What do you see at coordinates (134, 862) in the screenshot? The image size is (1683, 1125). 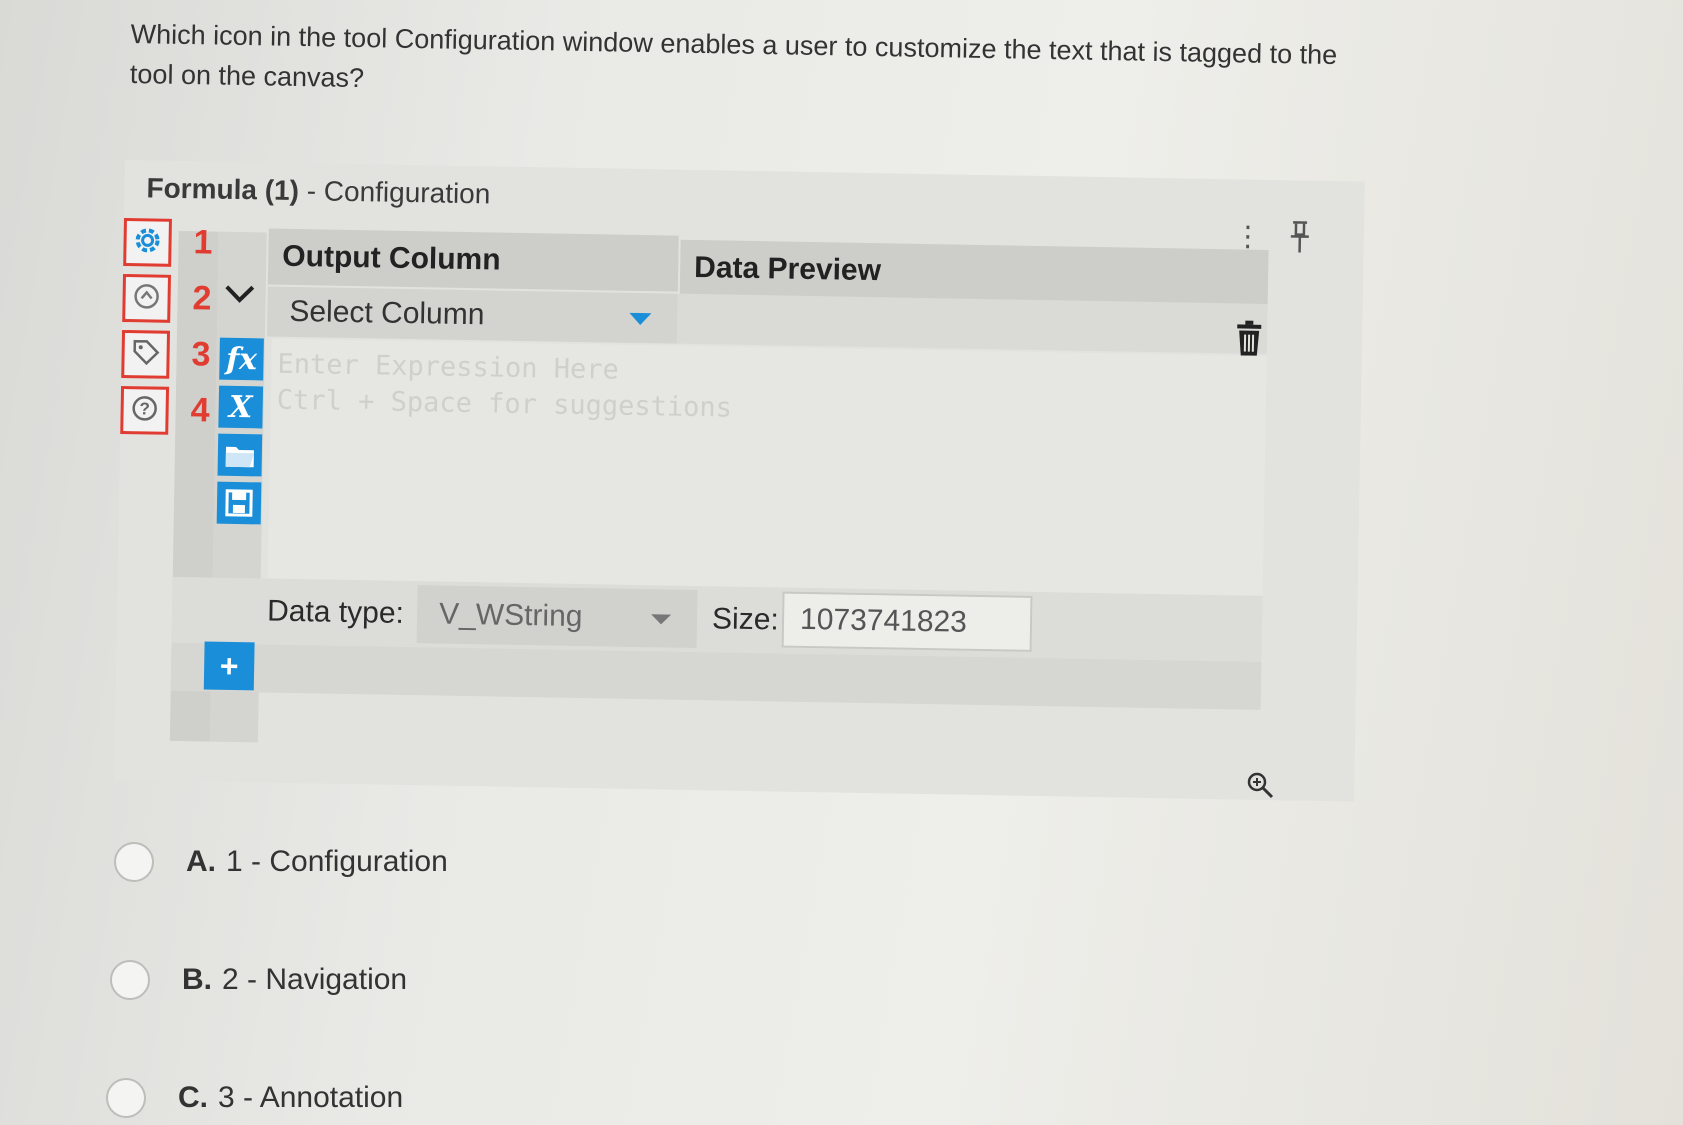 I see `radio-button-a` at bounding box center [134, 862].